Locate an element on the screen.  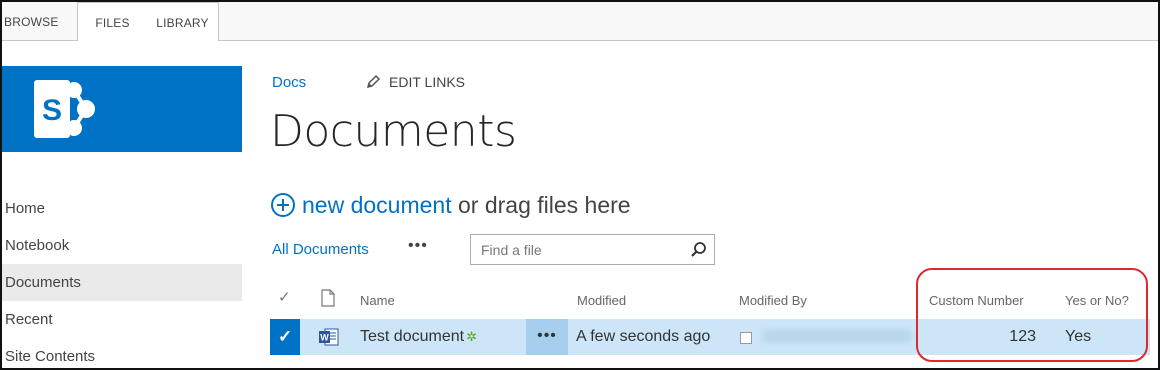
new-item-badge: ✲ is located at coordinates (471, 336).